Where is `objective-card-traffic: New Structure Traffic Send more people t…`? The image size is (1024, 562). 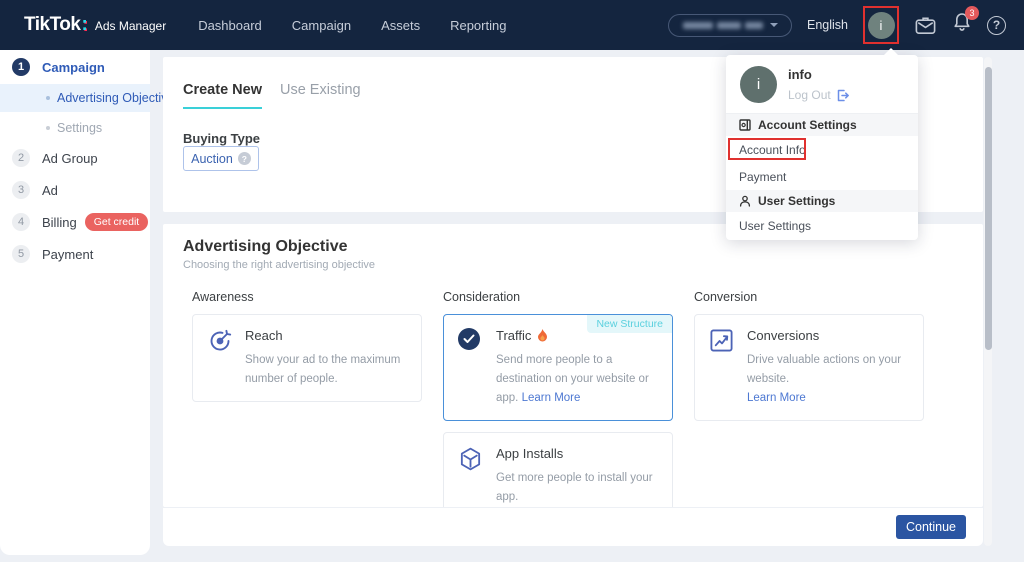 objective-card-traffic: New Structure Traffic Send more people t… is located at coordinates (558, 367).